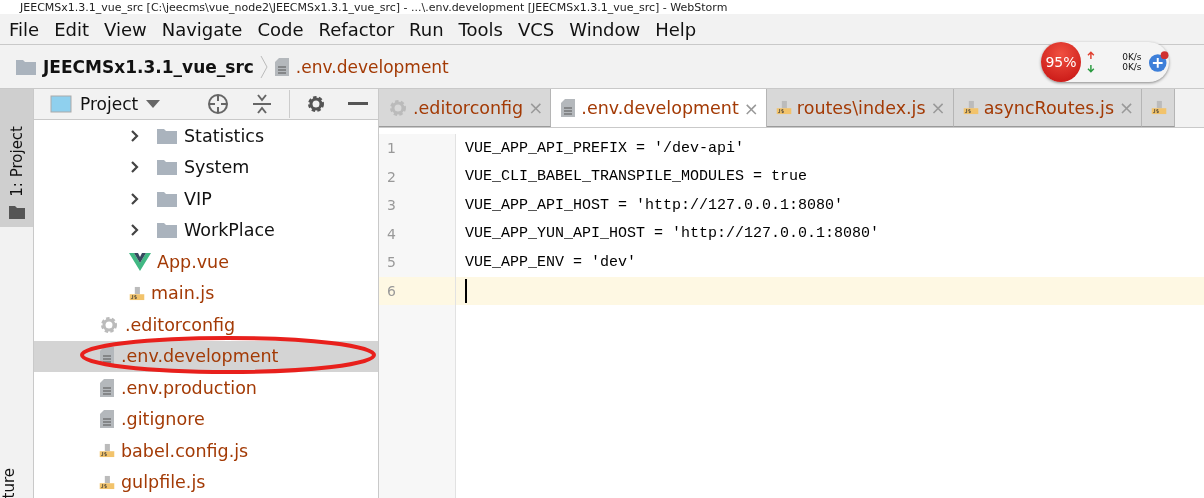  I want to click on download-speed: 0K/s, so click(1132, 67).